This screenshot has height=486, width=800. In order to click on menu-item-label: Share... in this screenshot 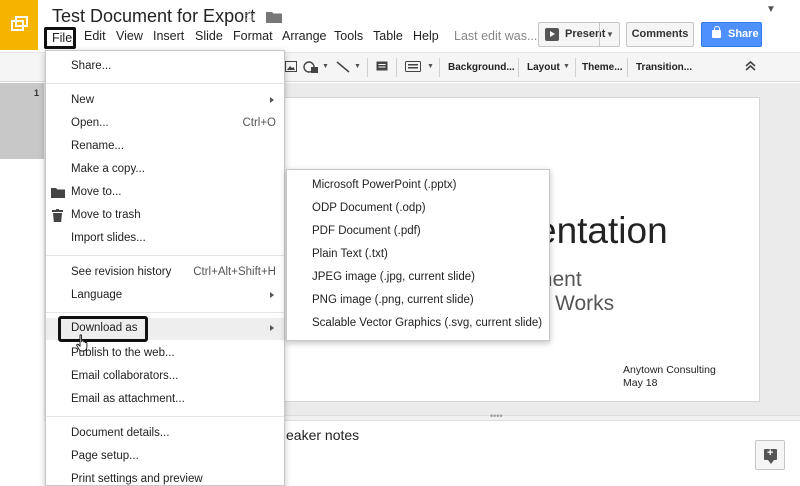, I will do `click(91, 66)`.